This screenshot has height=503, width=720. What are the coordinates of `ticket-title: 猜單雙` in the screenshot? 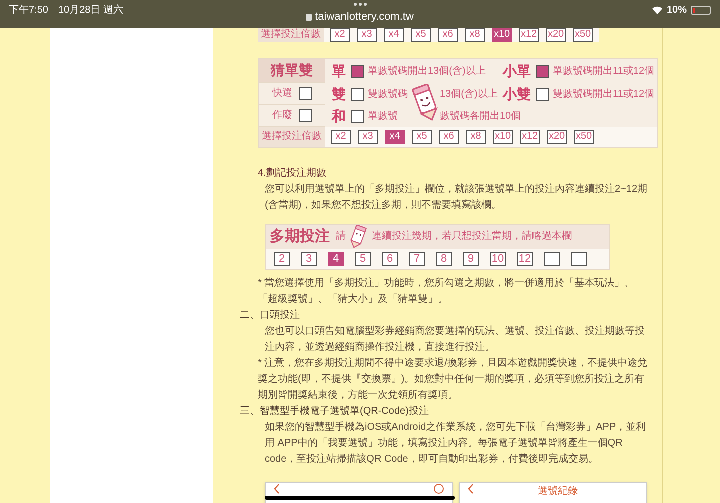 It's located at (292, 70).